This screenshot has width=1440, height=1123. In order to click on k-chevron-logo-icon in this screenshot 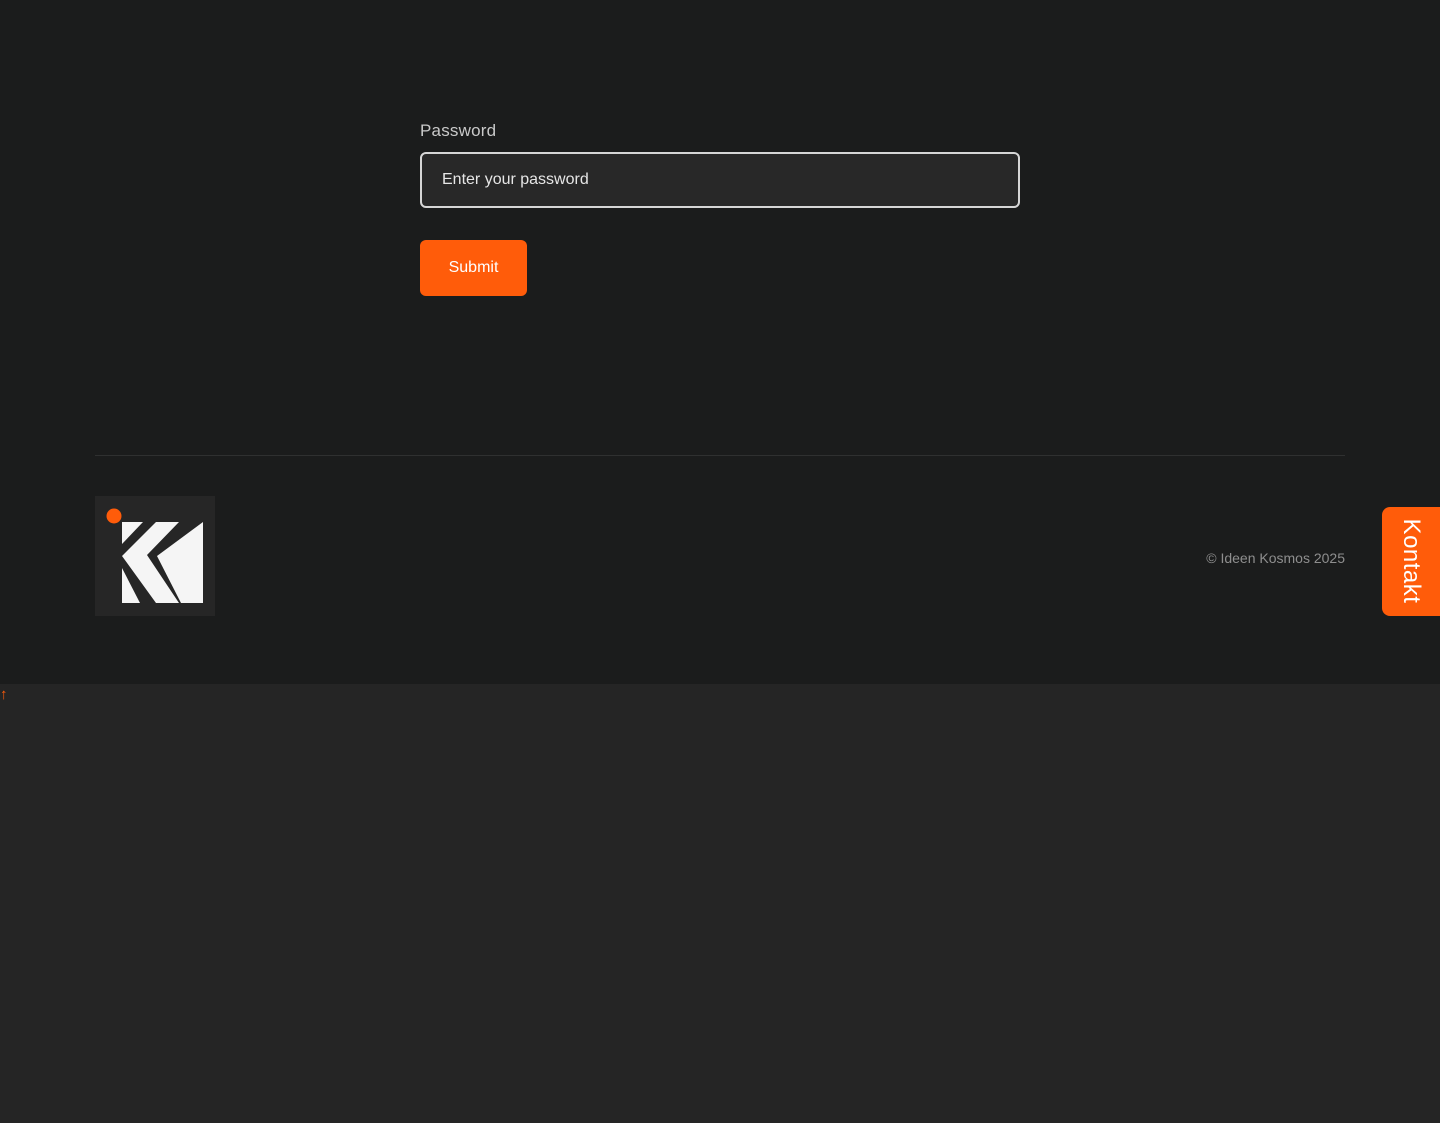, I will do `click(154, 555)`.